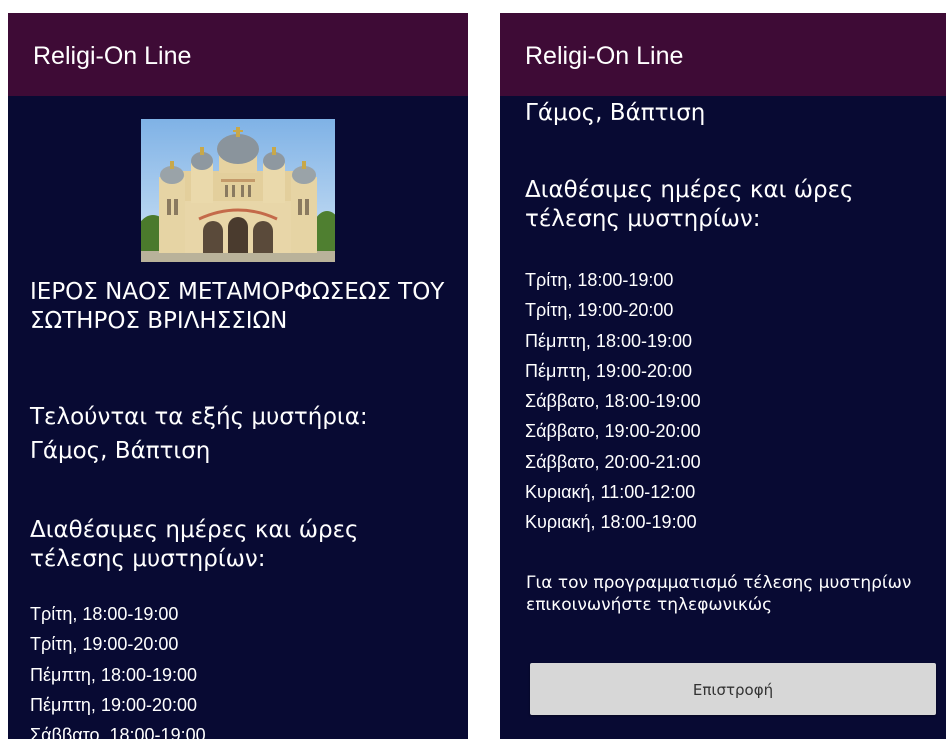 This screenshot has height=739, width=947. I want to click on list-item: Σάββατο, 19:00-20:00, so click(613, 431).